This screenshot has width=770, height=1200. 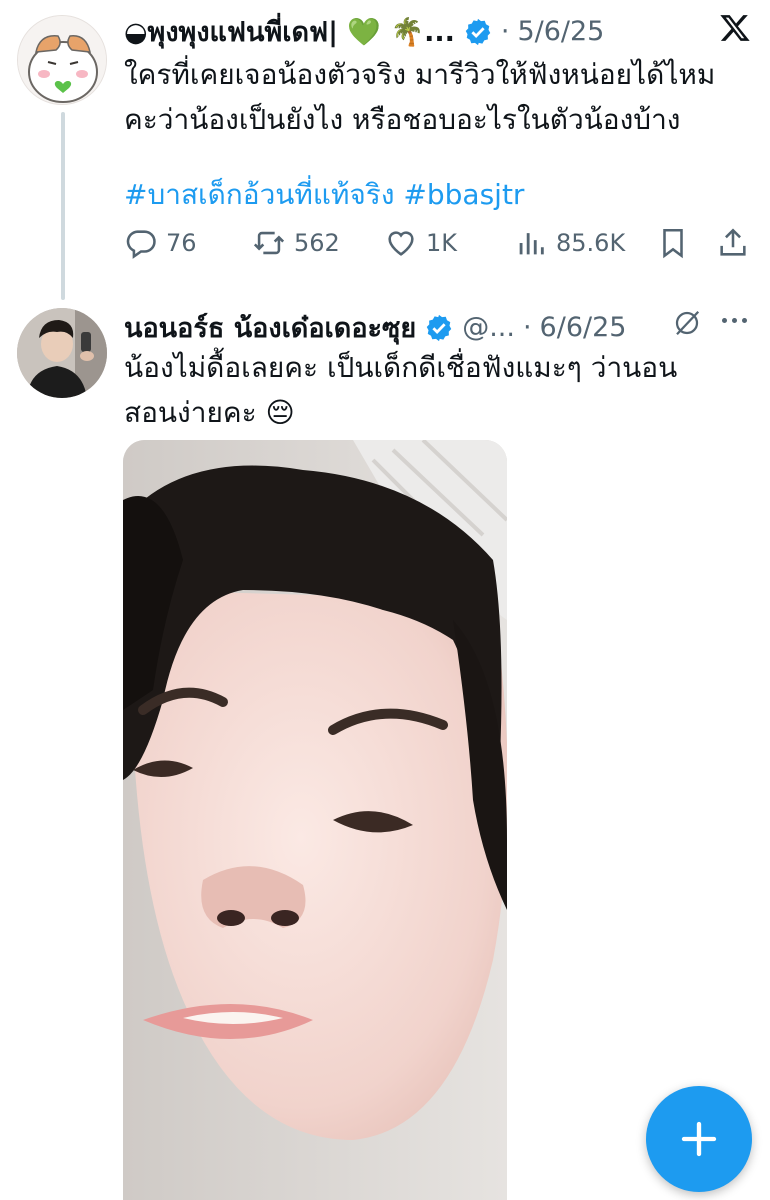 What do you see at coordinates (317, 243) in the screenshot?
I see `retweet-count: 562` at bounding box center [317, 243].